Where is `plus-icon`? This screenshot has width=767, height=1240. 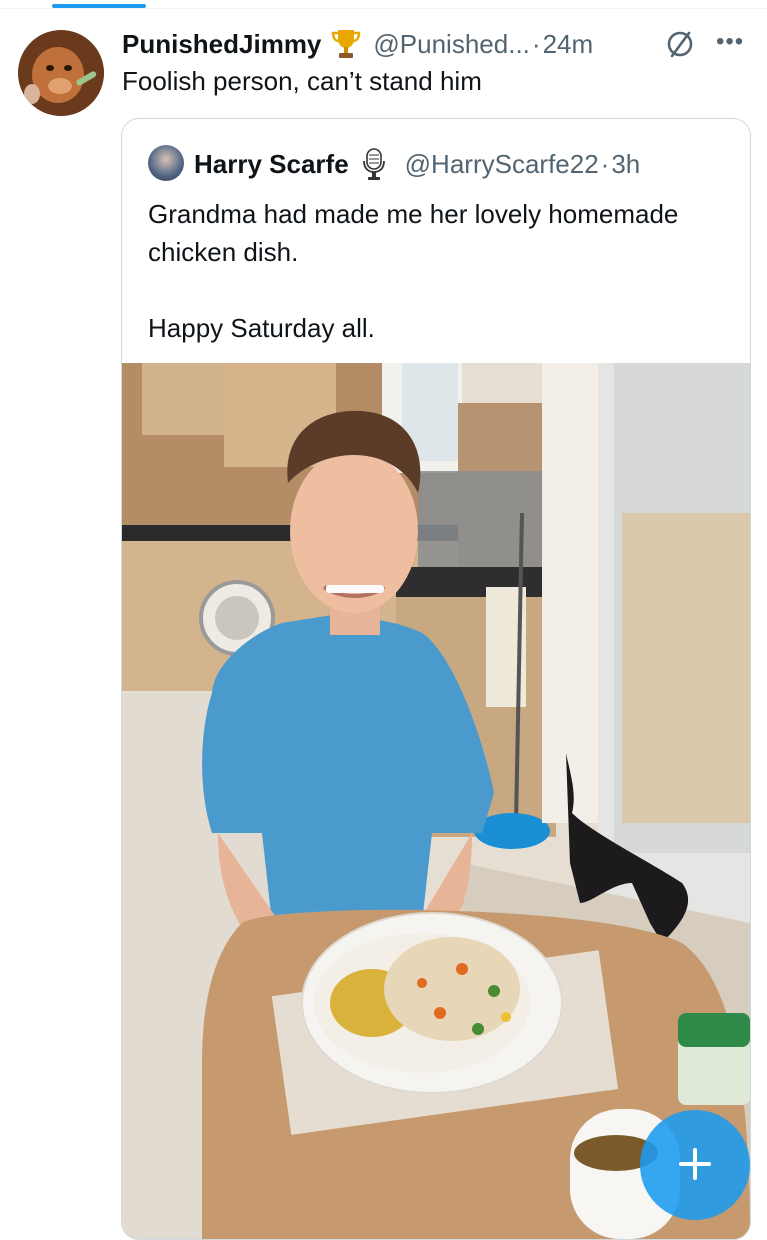
plus-icon is located at coordinates (695, 1164).